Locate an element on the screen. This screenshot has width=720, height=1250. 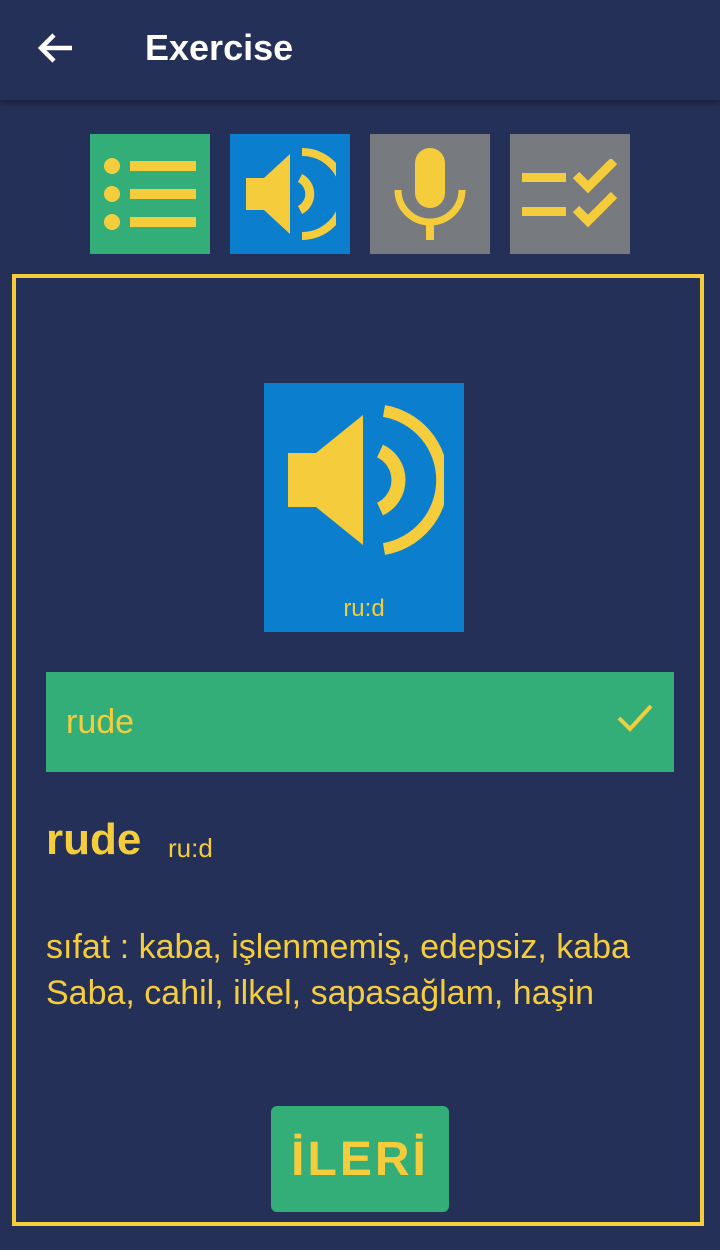
check-icon is located at coordinates (635, 718).